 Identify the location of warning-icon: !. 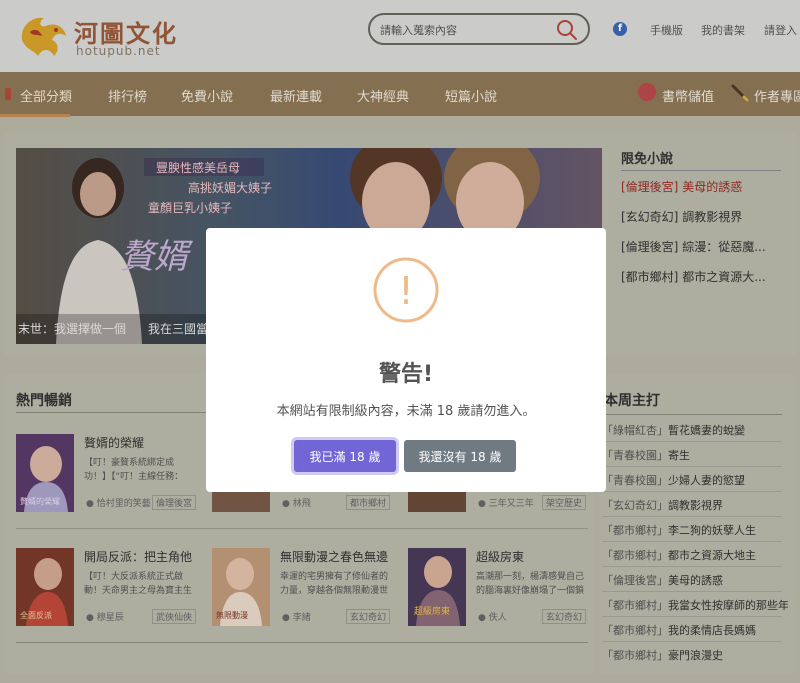
(406, 290).